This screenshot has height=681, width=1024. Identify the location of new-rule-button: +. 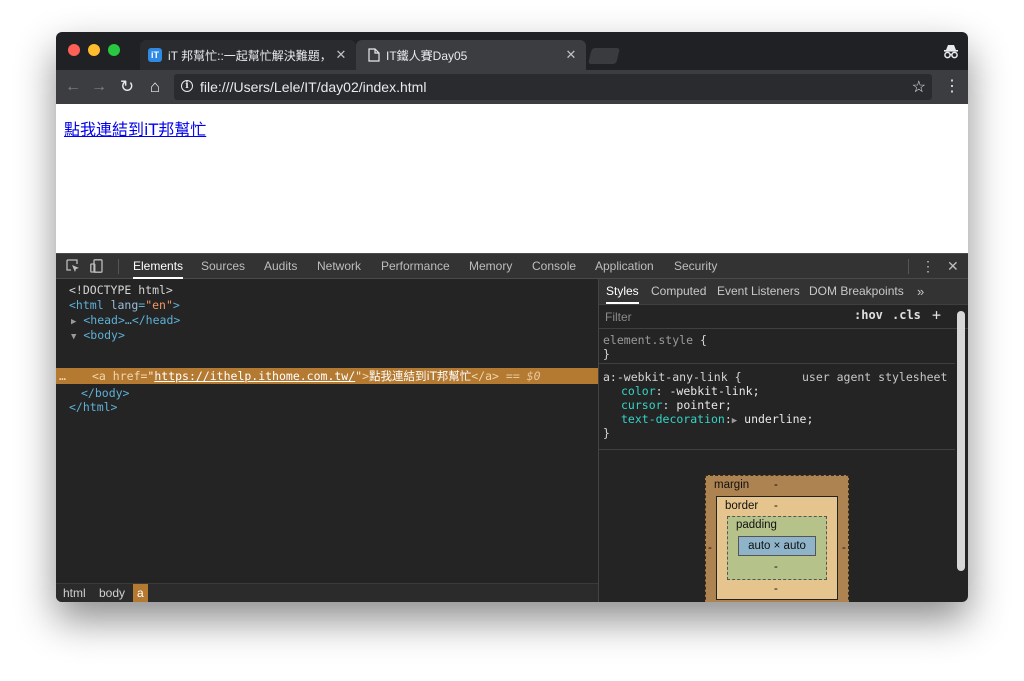
(936, 315).